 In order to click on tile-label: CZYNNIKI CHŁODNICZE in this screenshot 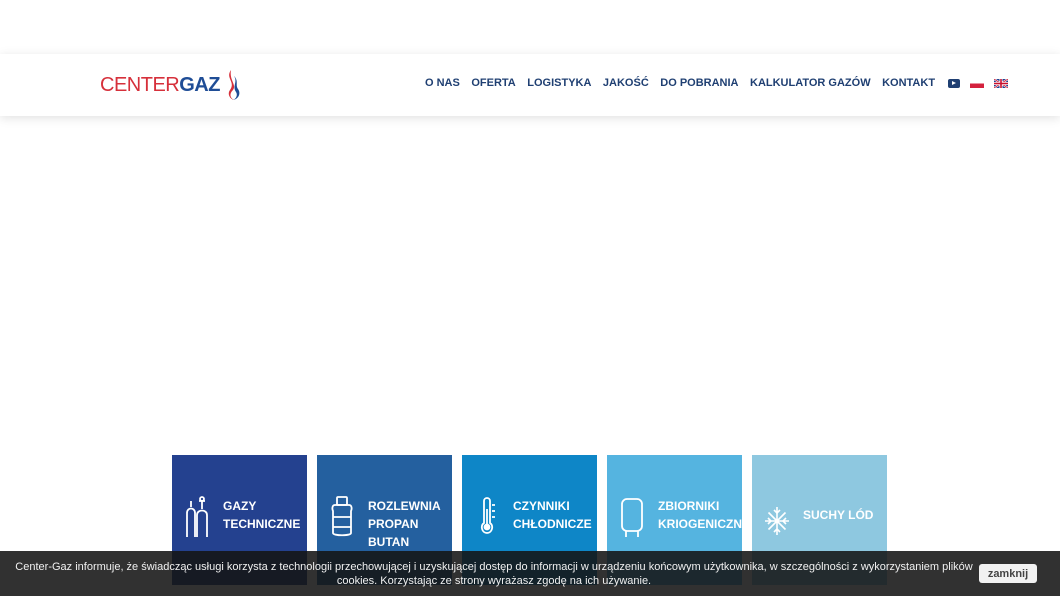, I will do `click(552, 515)`.